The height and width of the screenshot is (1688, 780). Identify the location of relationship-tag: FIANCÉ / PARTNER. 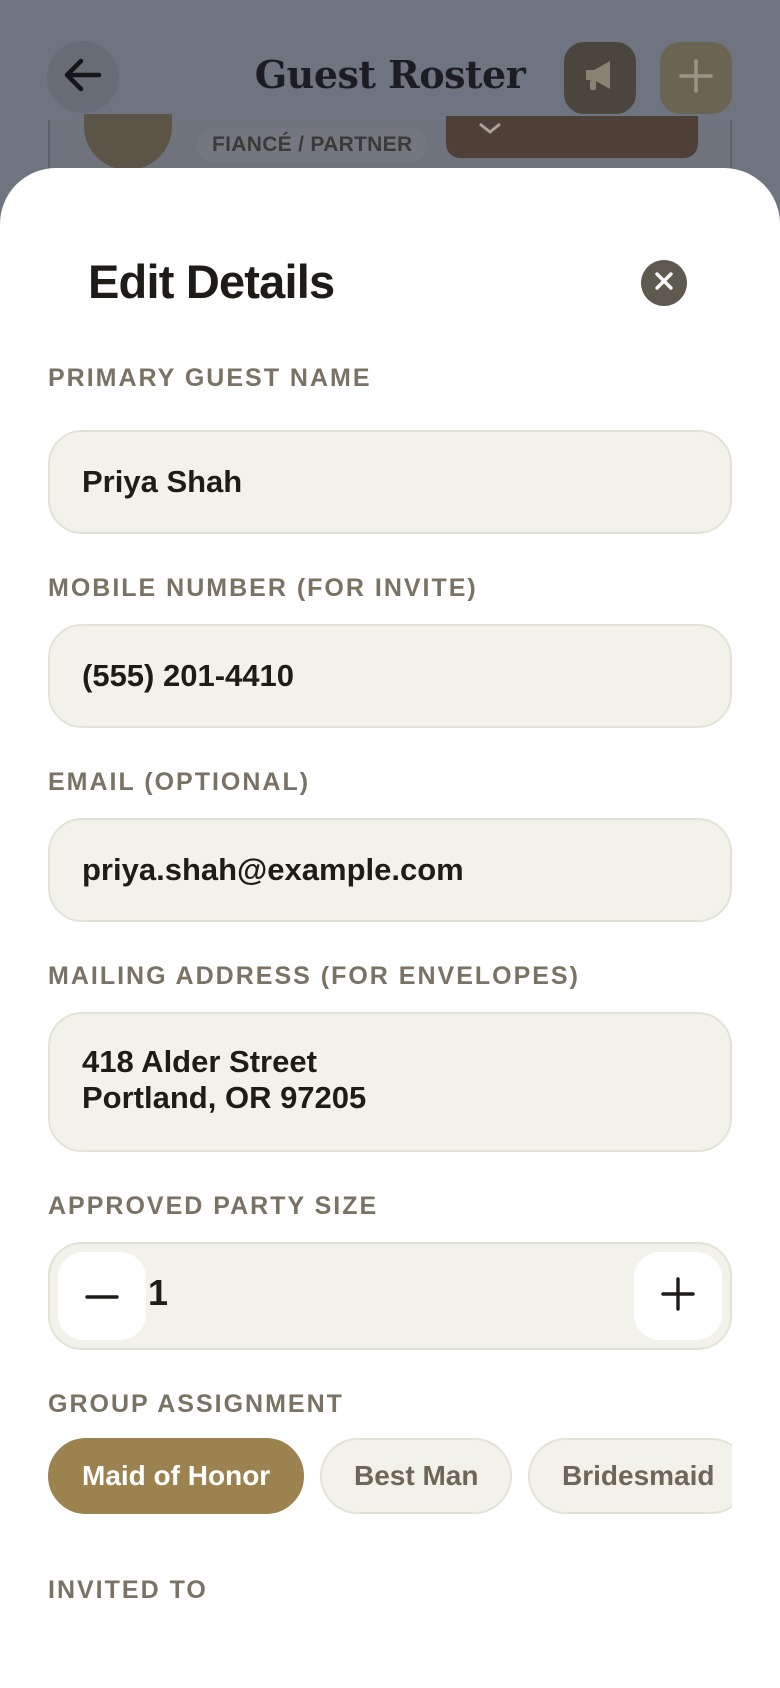
(312, 145).